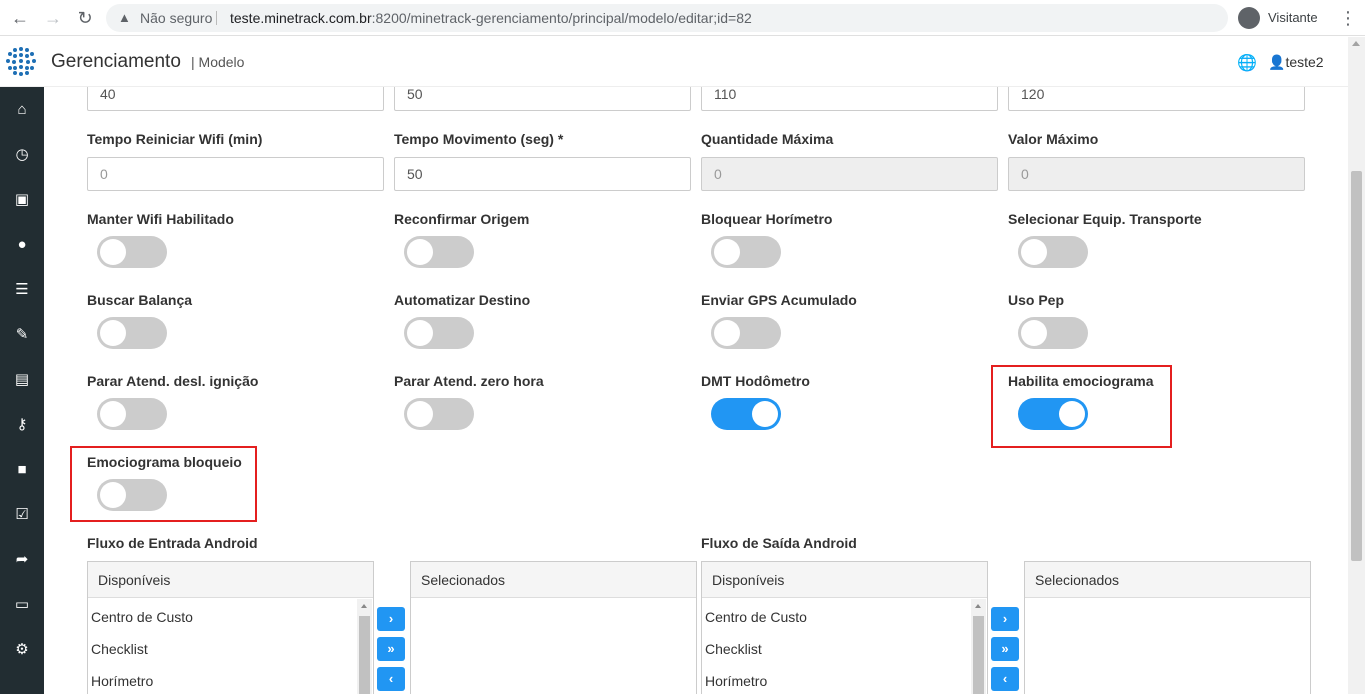 This screenshot has width=1365, height=694. What do you see at coordinates (173, 381) in the screenshot?
I see `toggle-label-parar-atend-ignicao: Parar Atend. desl. ignição` at bounding box center [173, 381].